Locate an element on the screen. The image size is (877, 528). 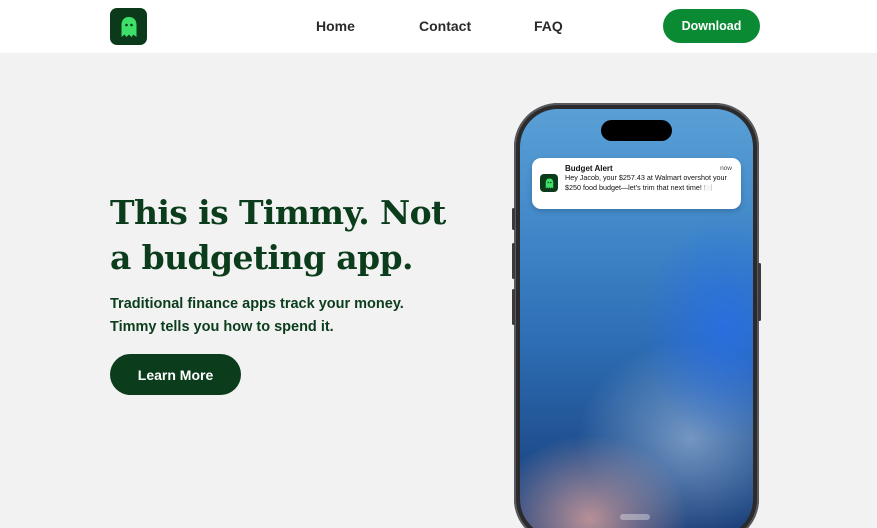
notification-time: now is located at coordinates (726, 168).